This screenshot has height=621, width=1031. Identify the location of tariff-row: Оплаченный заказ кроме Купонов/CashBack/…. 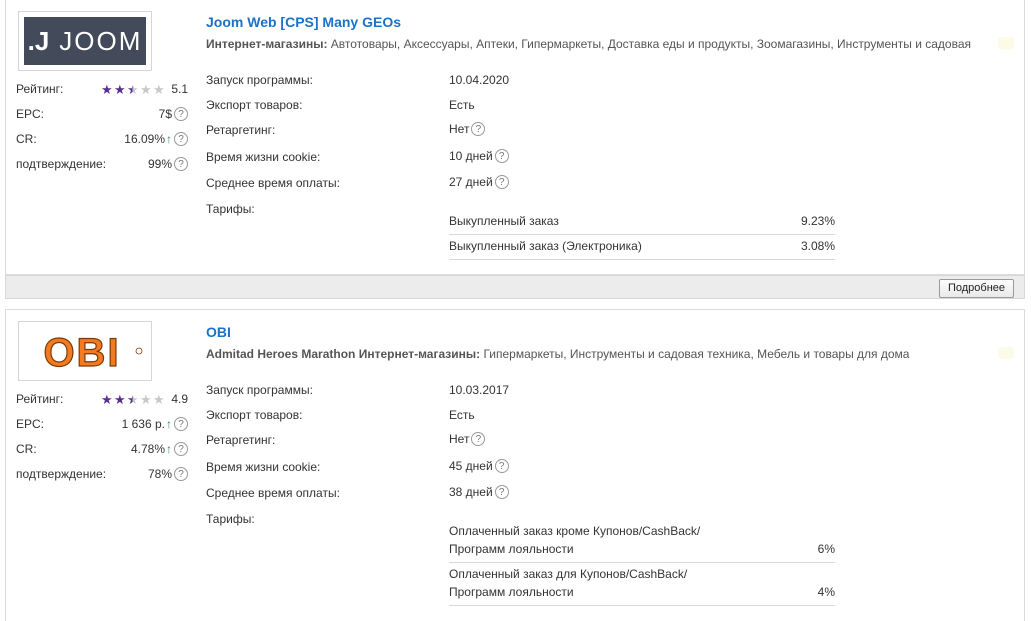
(642, 543).